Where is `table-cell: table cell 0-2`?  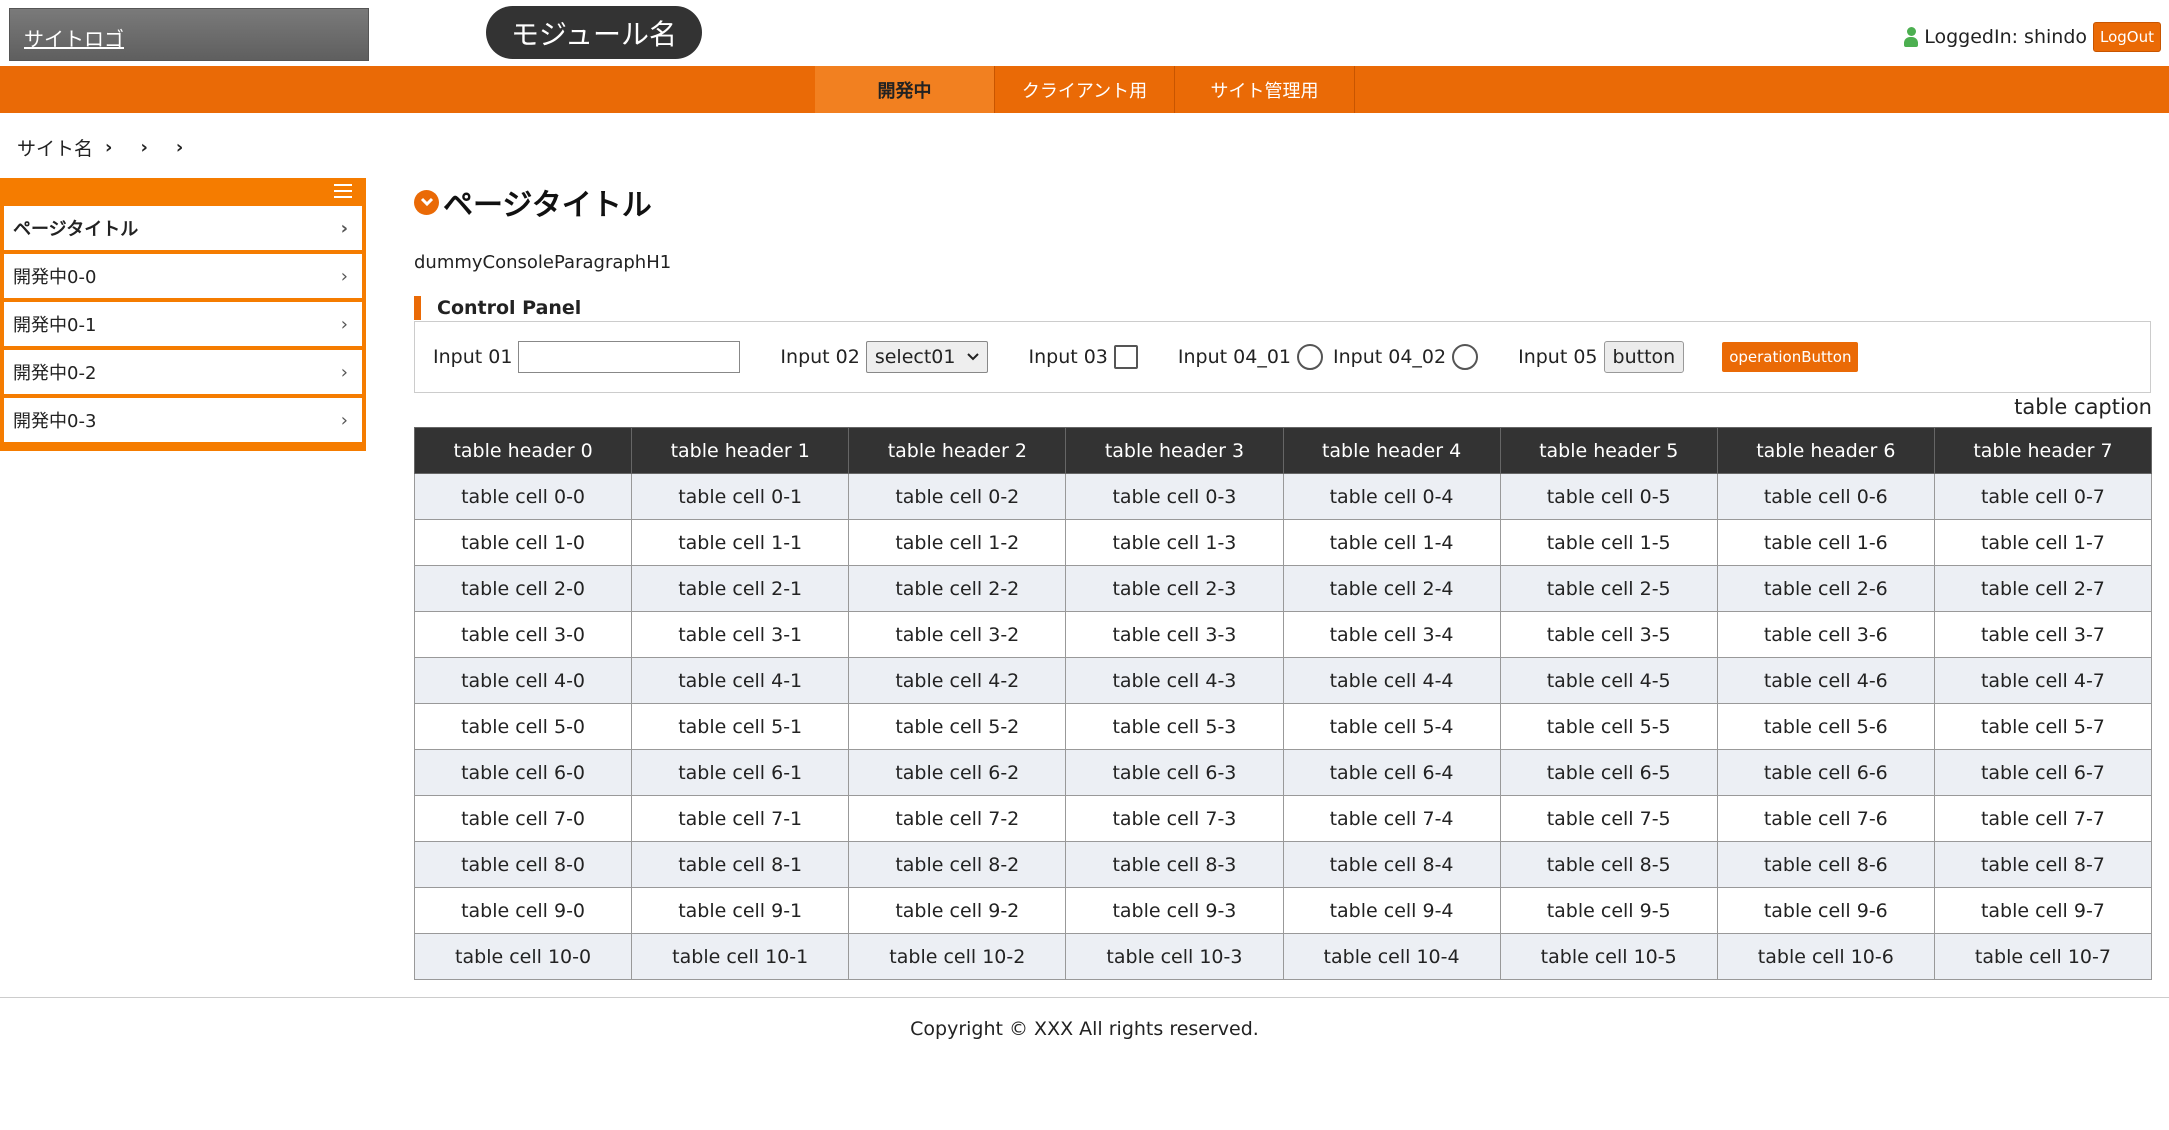 table-cell: table cell 0-2 is located at coordinates (957, 496).